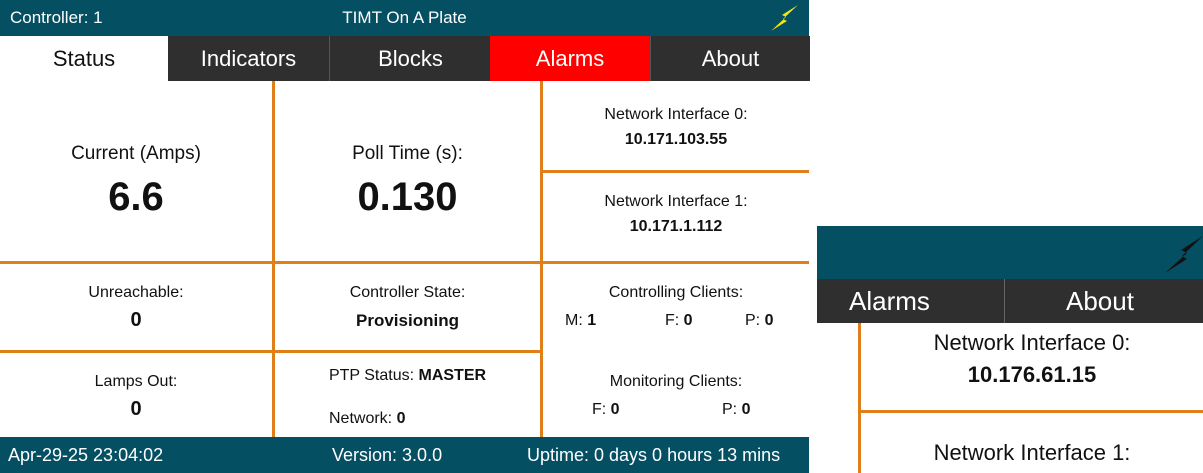 This screenshot has height=473, width=1203. Describe the element at coordinates (136, 320) in the screenshot. I see `unreachable-value: 0` at that location.